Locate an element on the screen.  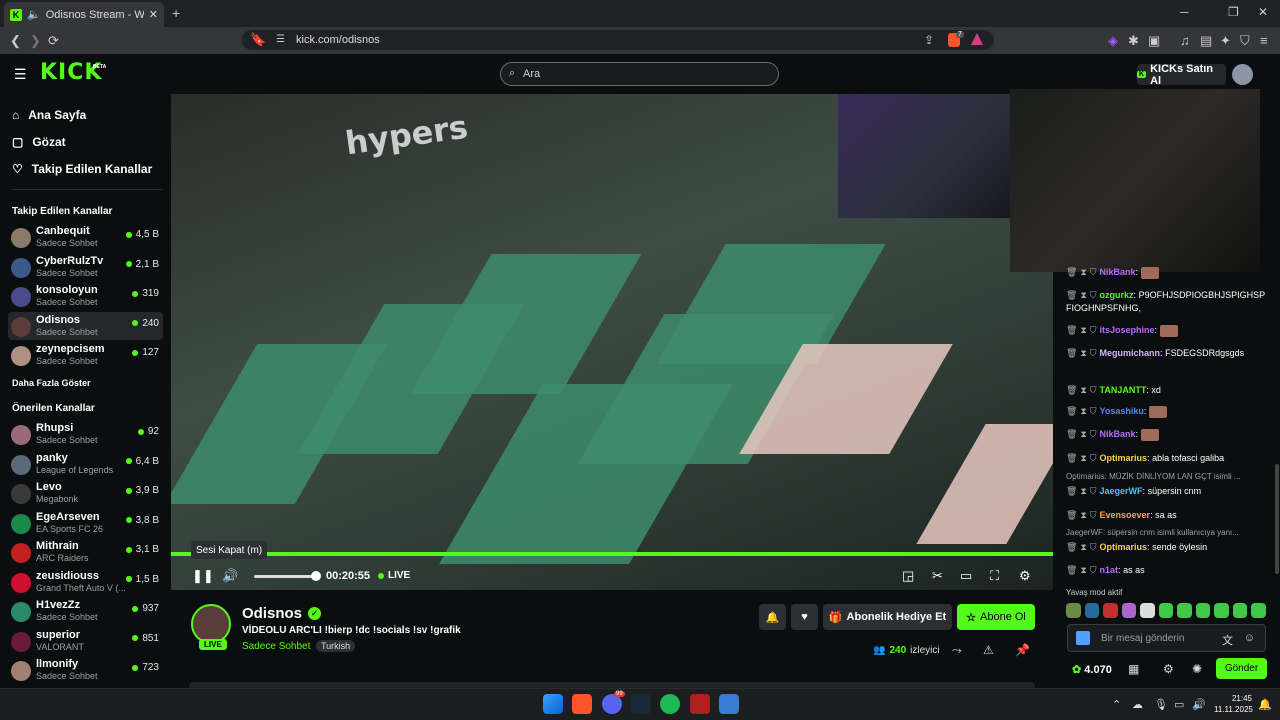
brave-taskbar-icon is located at coordinates (582, 704).